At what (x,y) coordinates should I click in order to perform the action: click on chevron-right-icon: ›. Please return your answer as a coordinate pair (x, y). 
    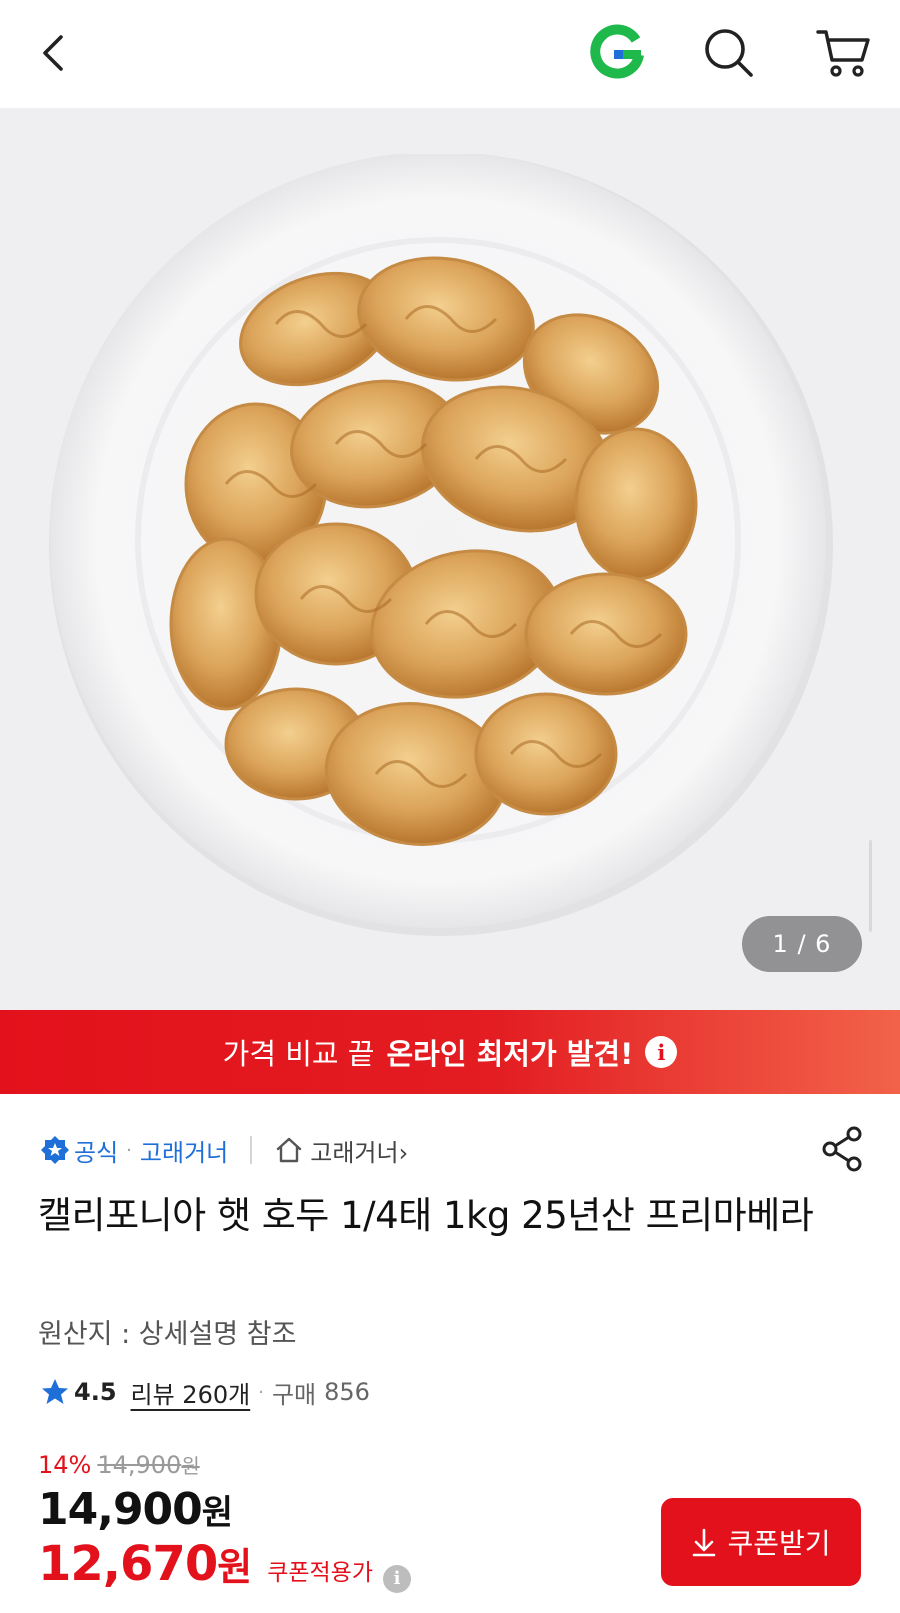
    Looking at the image, I should click on (403, 1152).